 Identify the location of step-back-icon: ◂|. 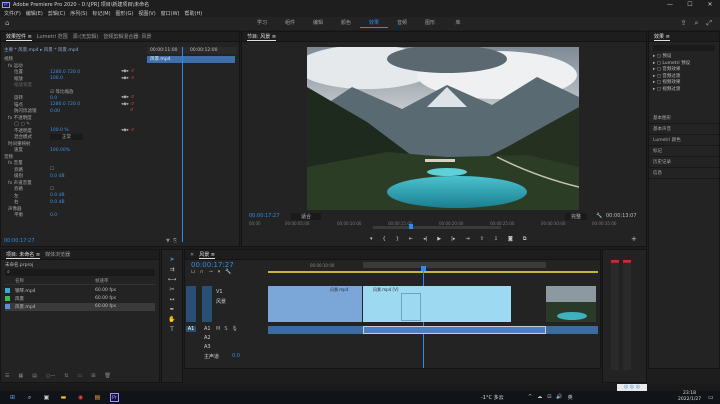
(425, 239).